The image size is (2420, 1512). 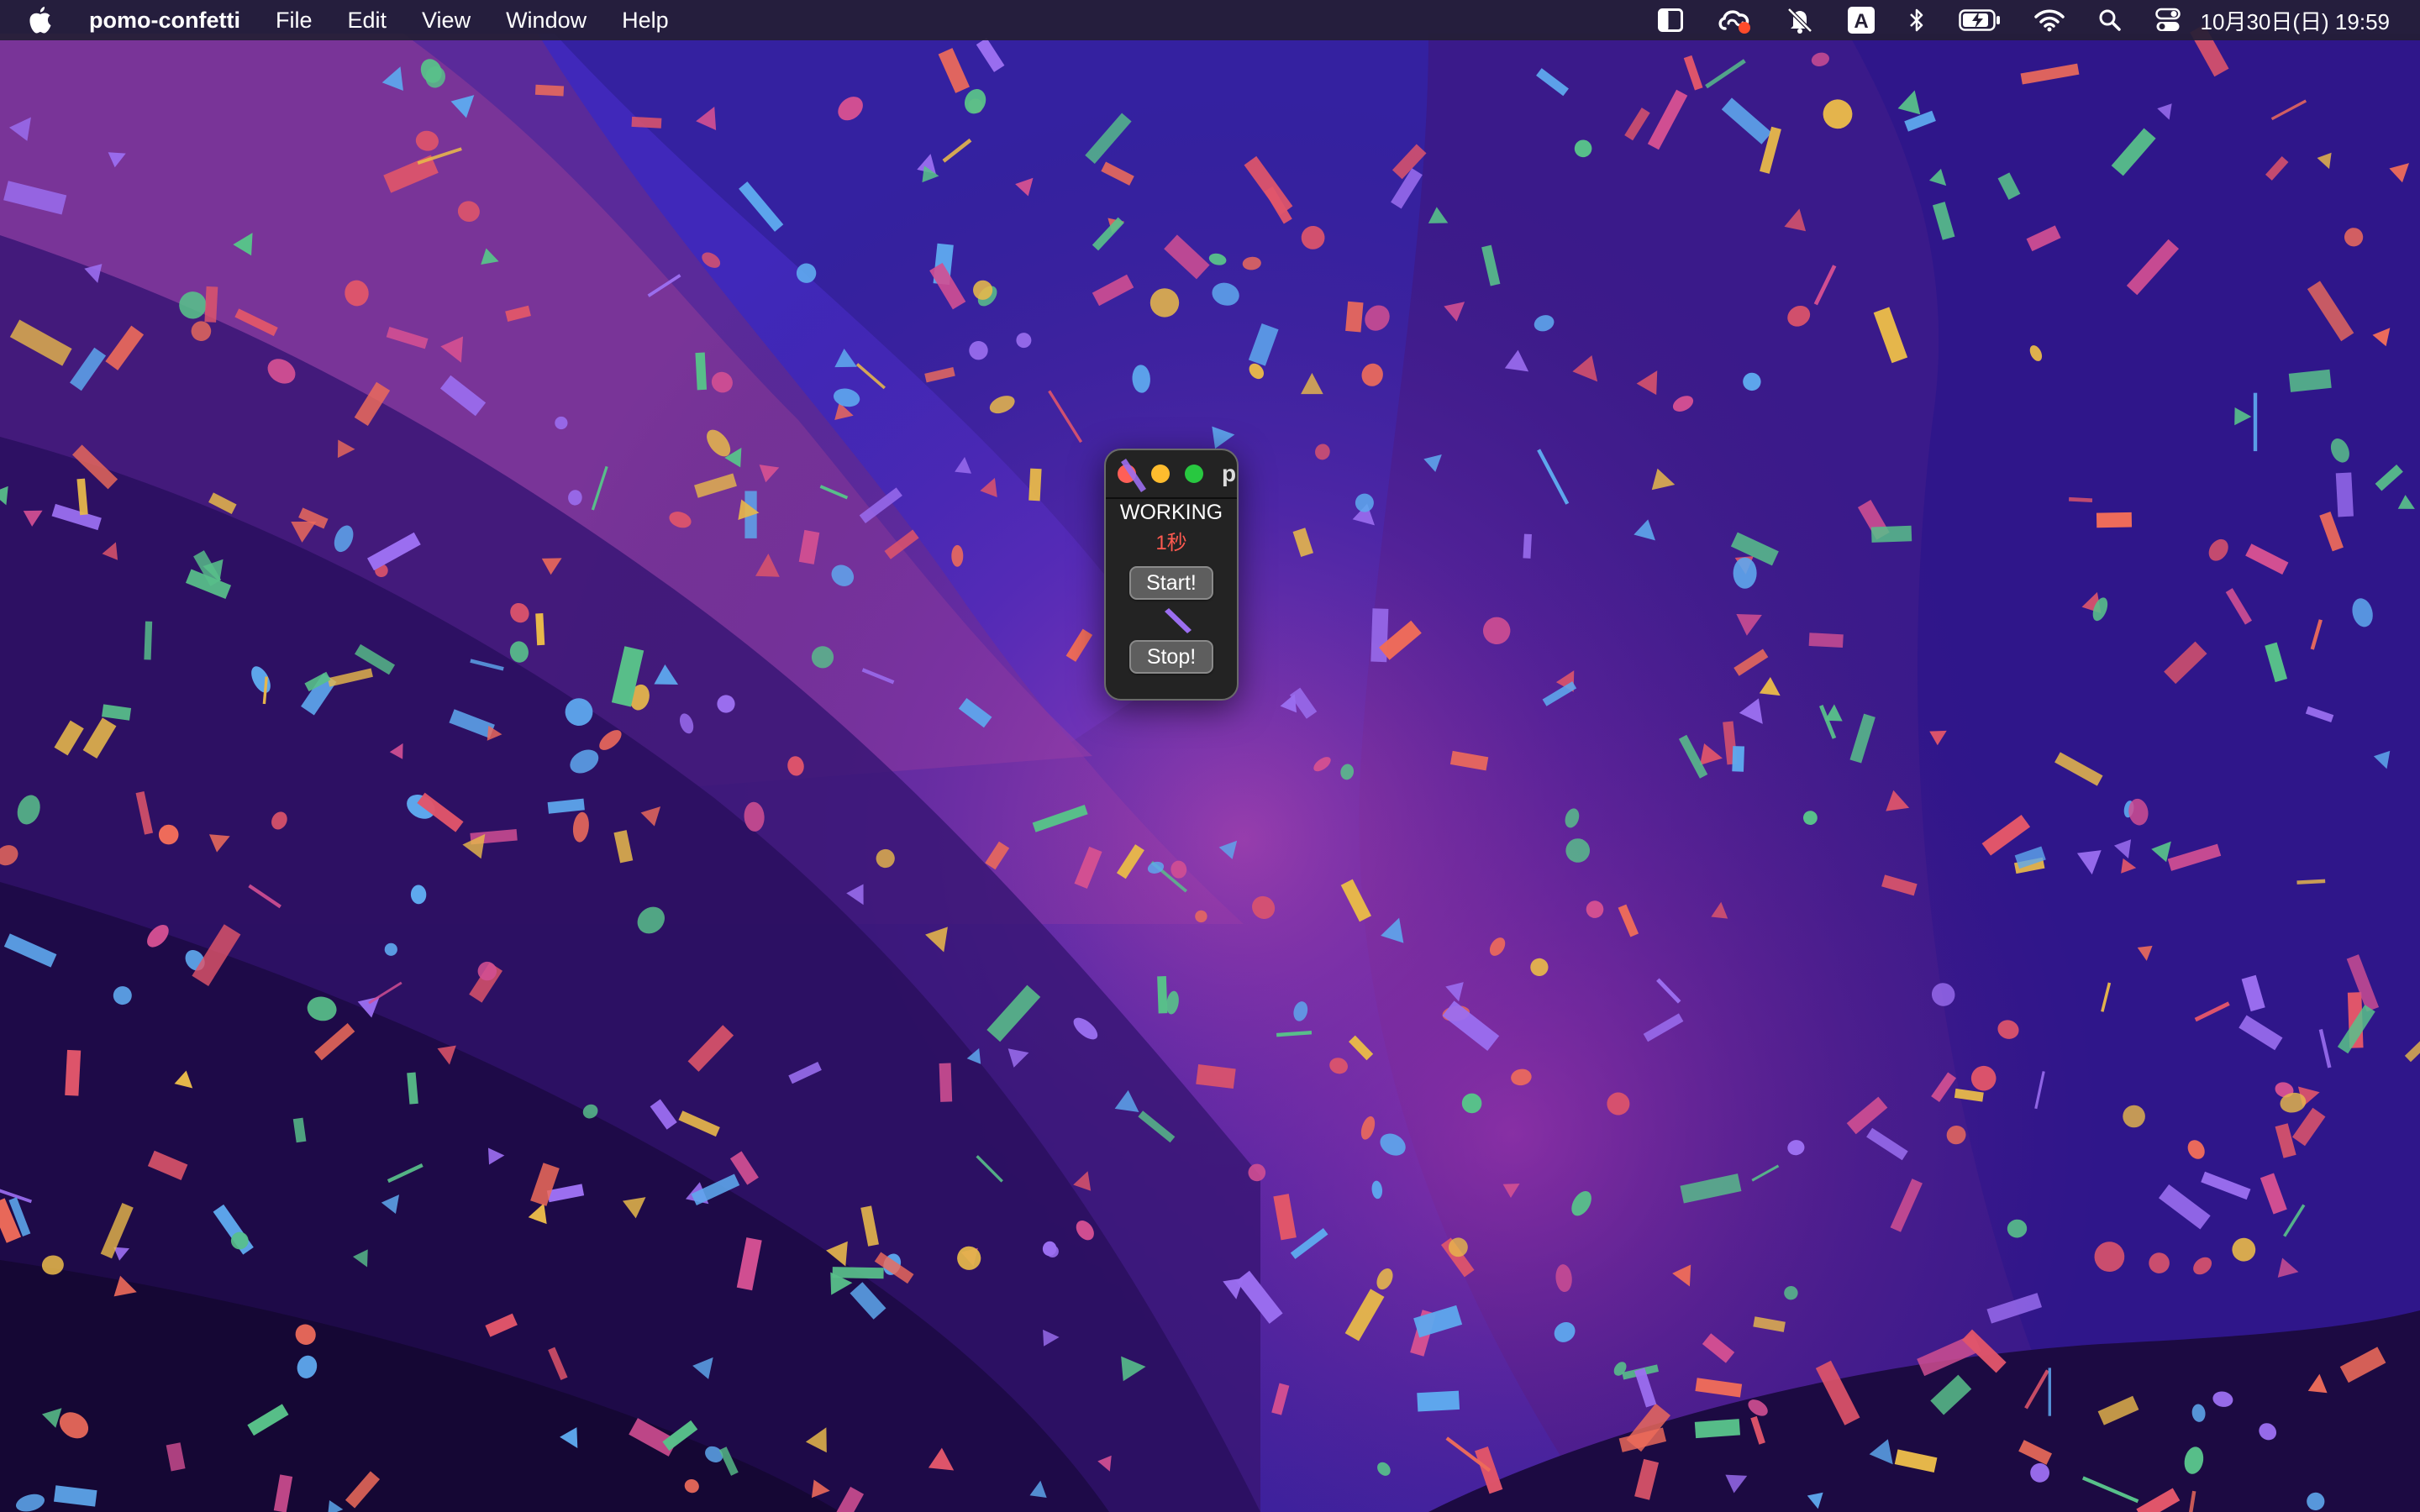 What do you see at coordinates (294, 21) in the screenshot?
I see `menu-file: File` at bounding box center [294, 21].